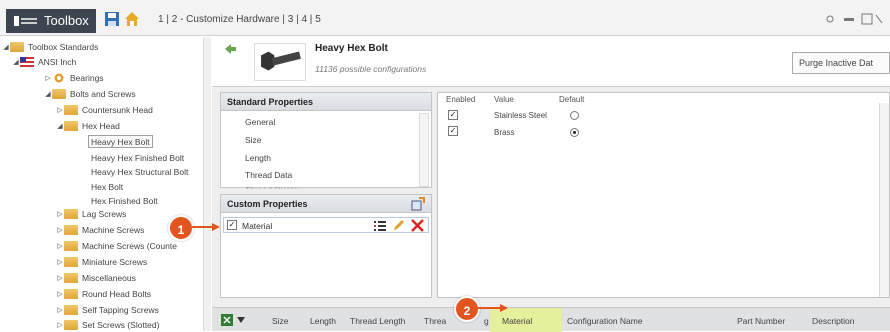 The image size is (890, 332). I want to click on delete-icon, so click(417, 225).